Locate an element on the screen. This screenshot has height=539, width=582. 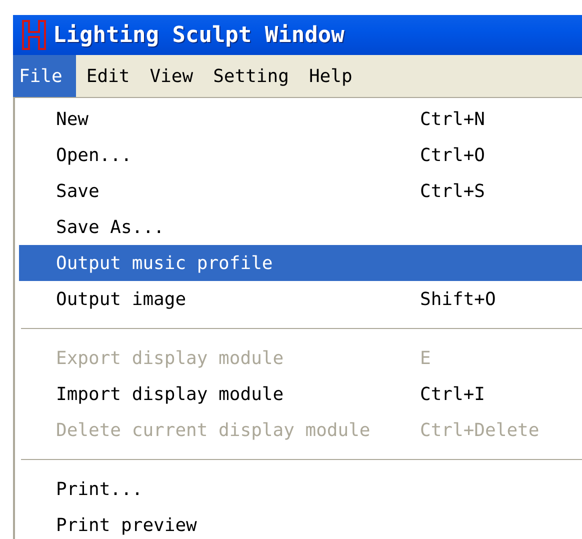
menu-title: Help is located at coordinates (330, 76).